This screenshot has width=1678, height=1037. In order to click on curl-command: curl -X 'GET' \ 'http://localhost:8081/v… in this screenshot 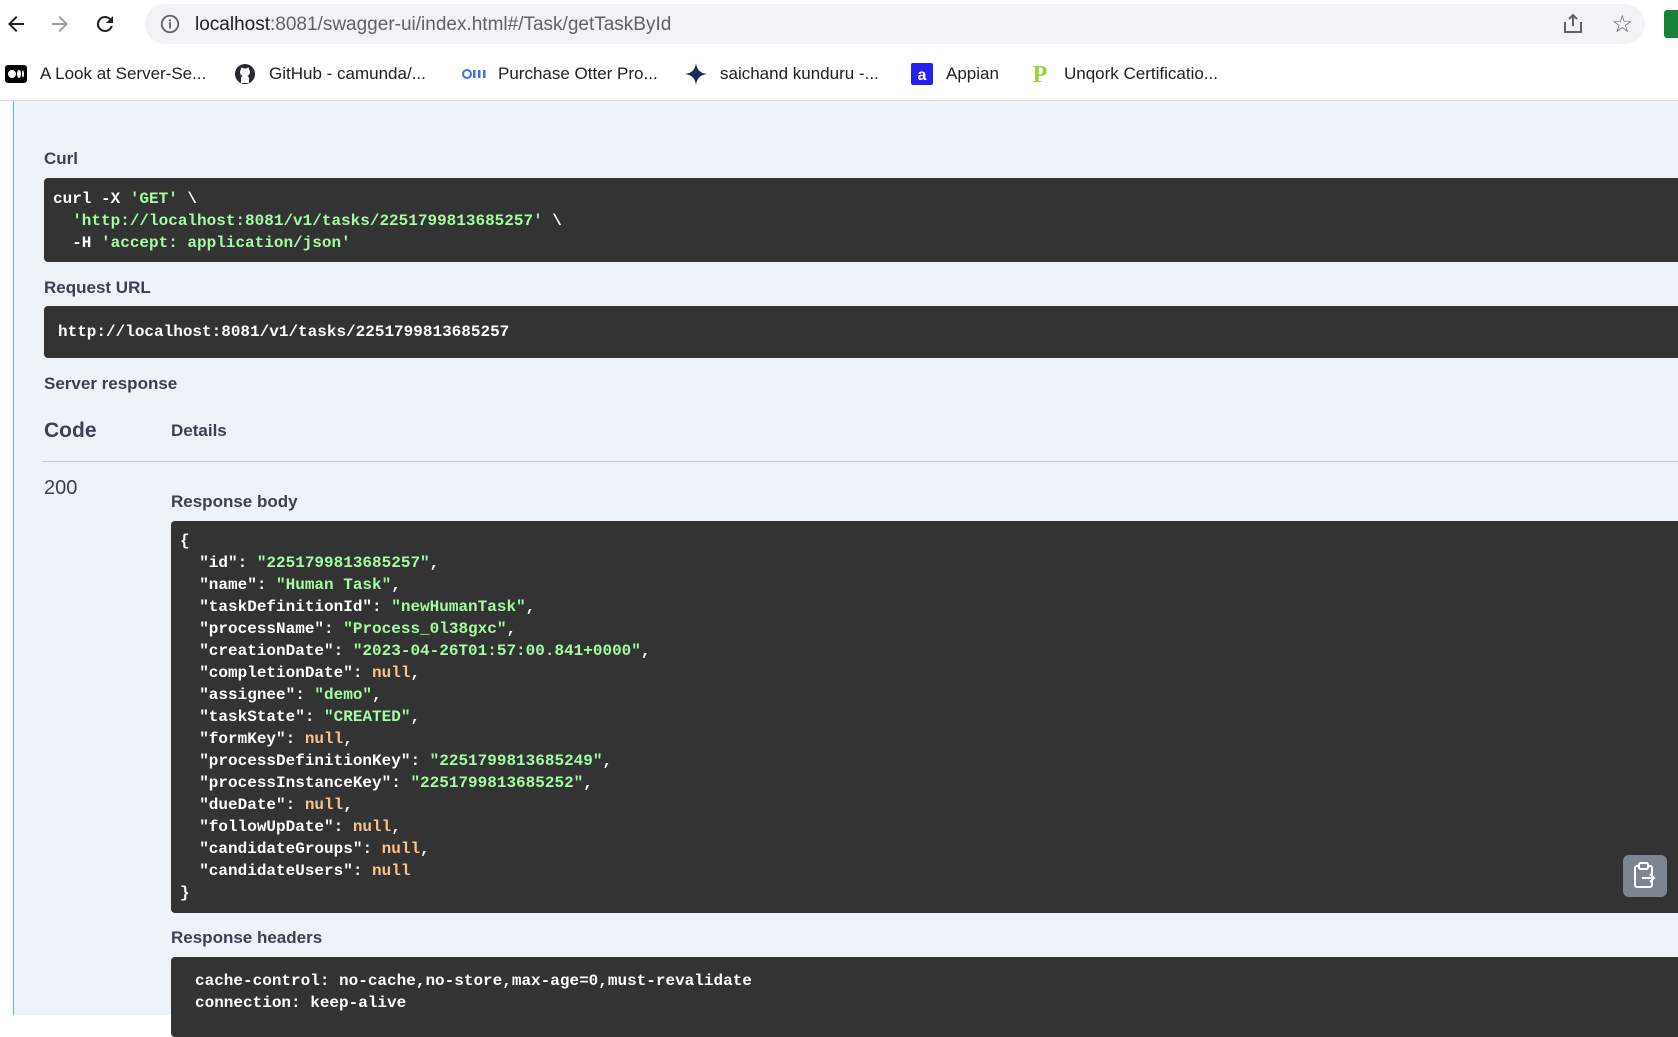, I will do `click(861, 220)`.